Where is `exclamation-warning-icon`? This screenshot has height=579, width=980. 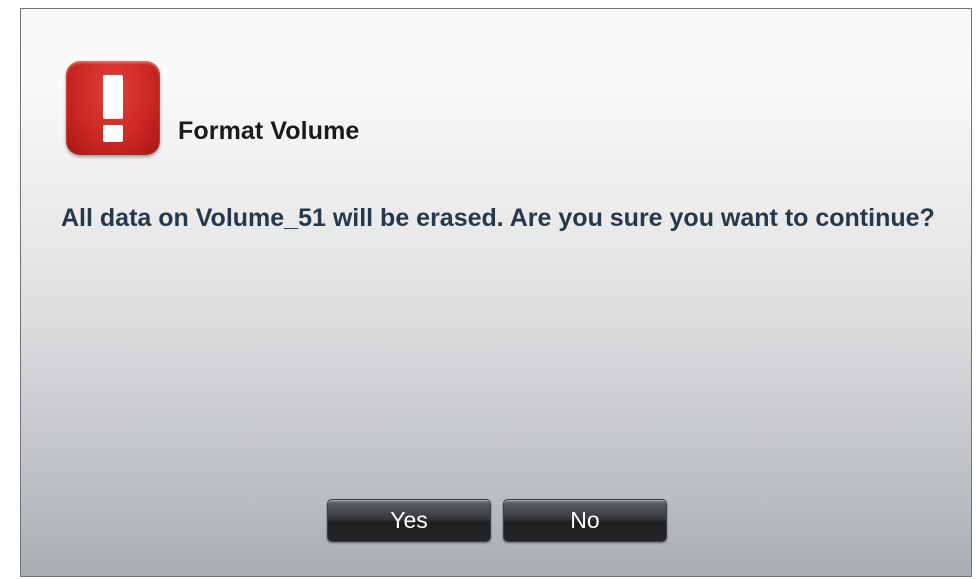 exclamation-warning-icon is located at coordinates (113, 108).